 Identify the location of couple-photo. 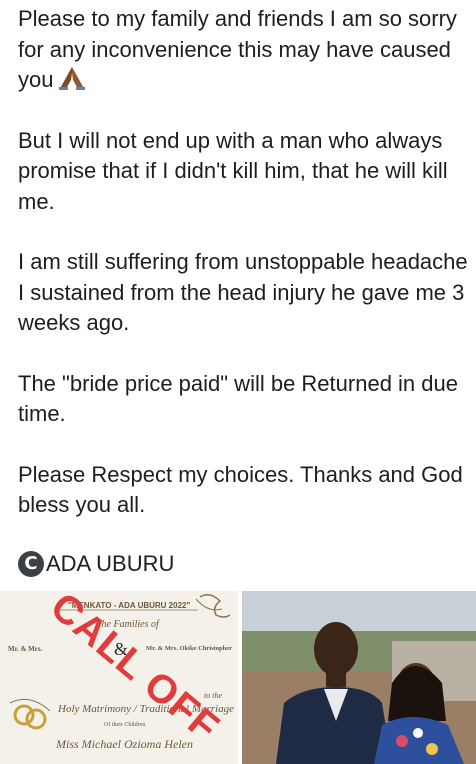
(359, 677).